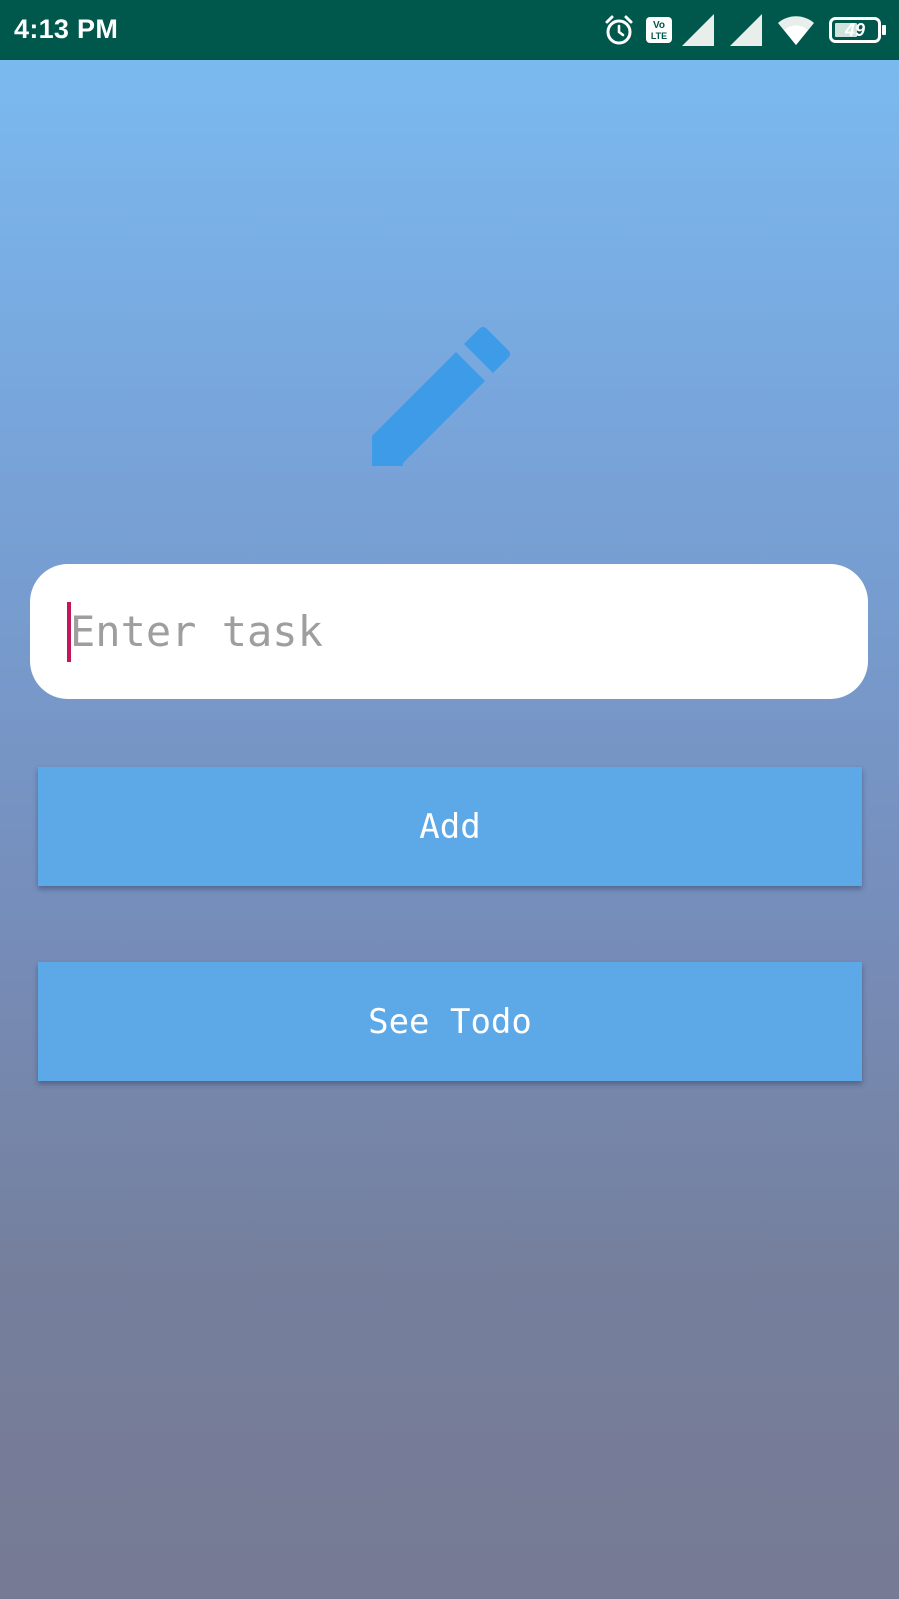 This screenshot has width=899, height=1599. What do you see at coordinates (450, 826) in the screenshot?
I see `add-button: Add` at bounding box center [450, 826].